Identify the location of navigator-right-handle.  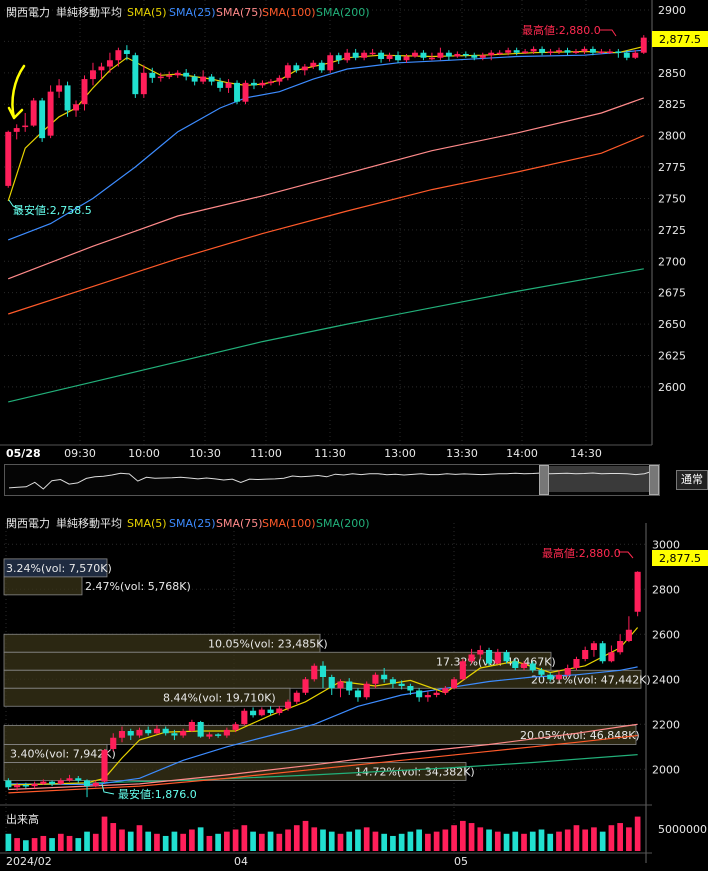
(654, 480).